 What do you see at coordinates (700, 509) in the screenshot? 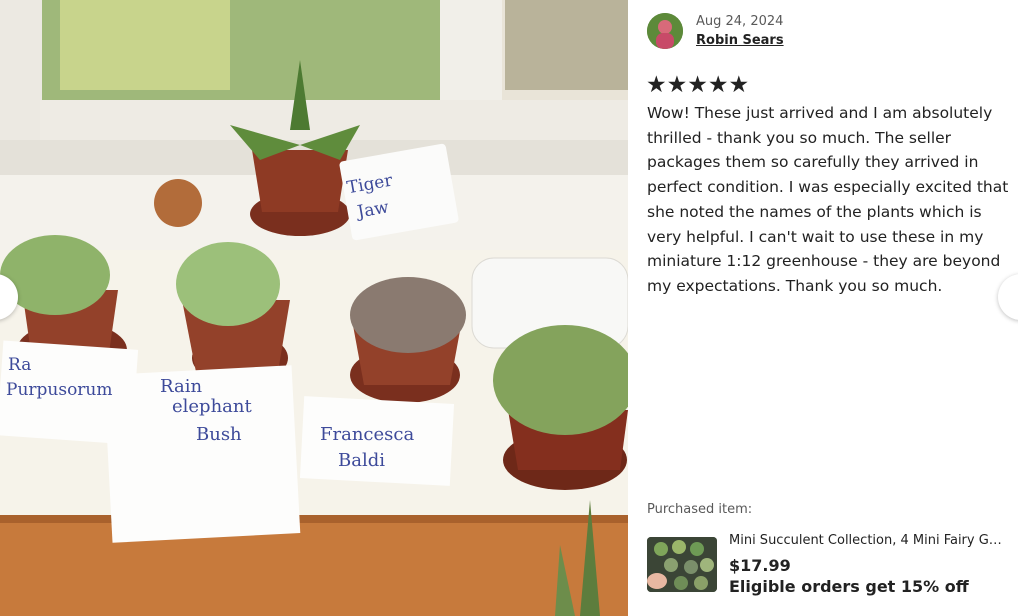
I see `purchased-item-label: Purchased item:` at bounding box center [700, 509].